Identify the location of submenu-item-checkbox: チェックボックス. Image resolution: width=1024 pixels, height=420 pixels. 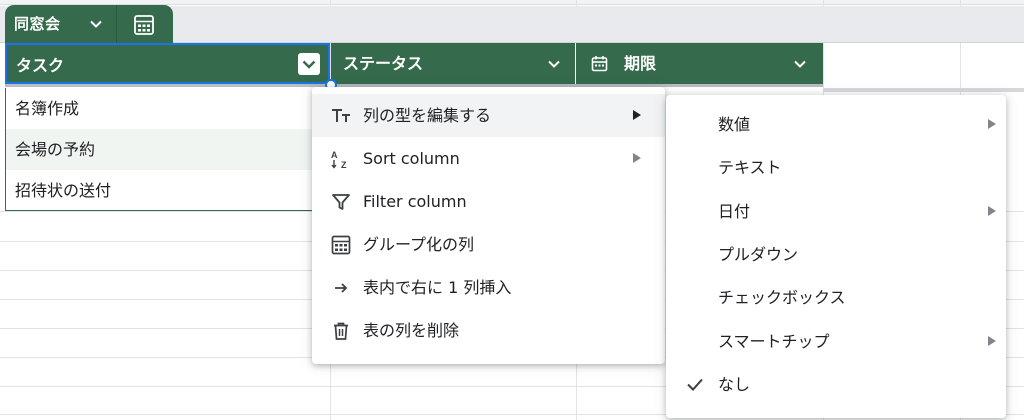
(836, 297).